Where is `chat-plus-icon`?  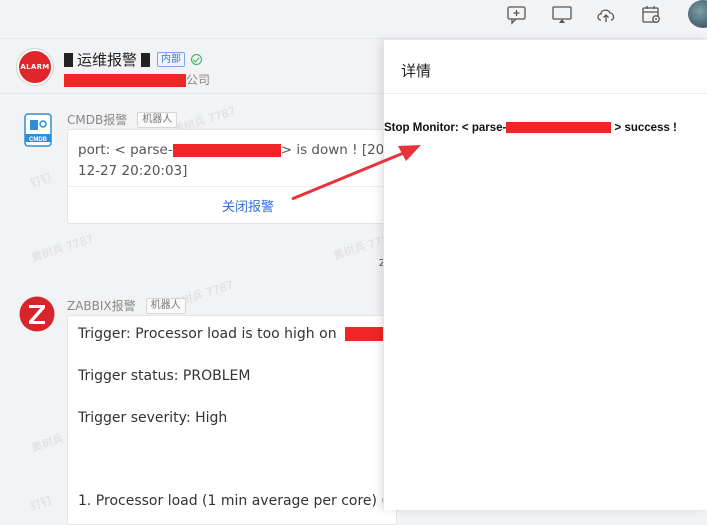
chat-plus-icon is located at coordinates (517, 15).